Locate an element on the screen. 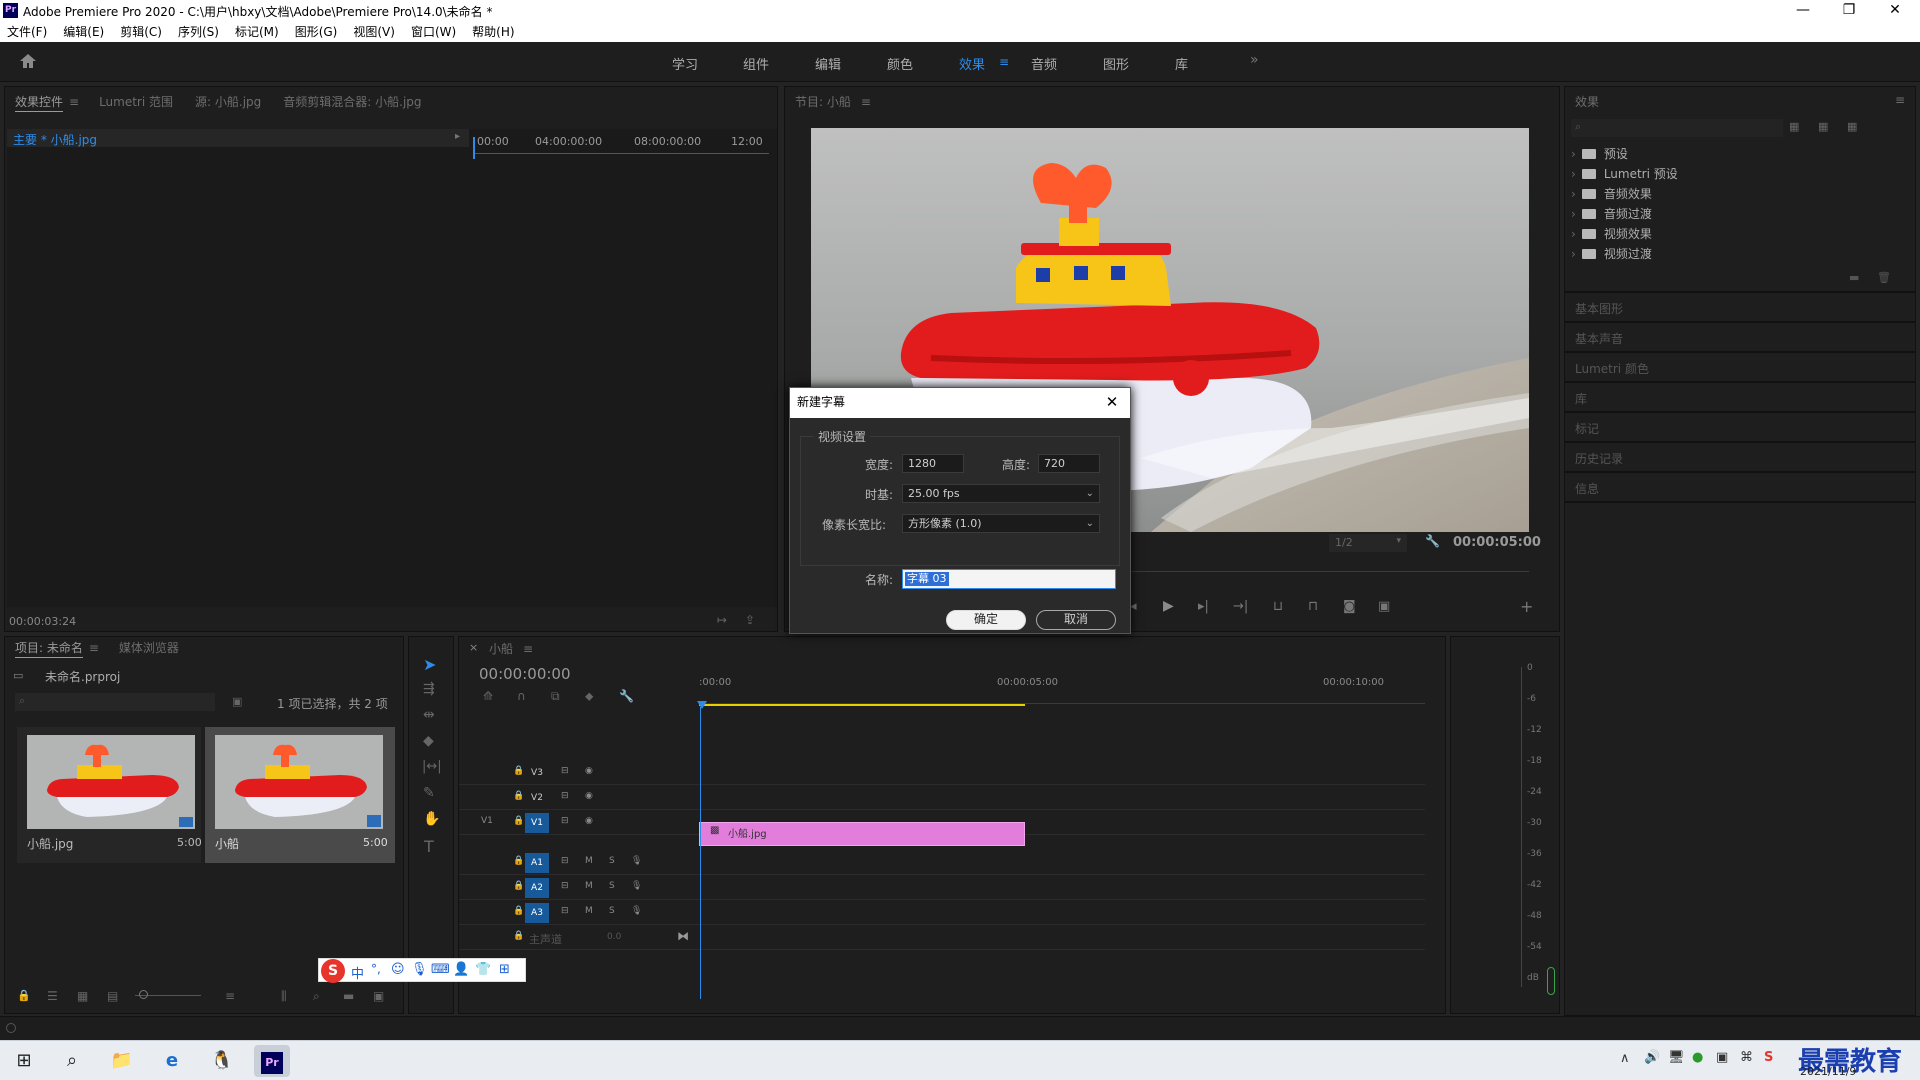  timeline-playhead is located at coordinates (700, 853).